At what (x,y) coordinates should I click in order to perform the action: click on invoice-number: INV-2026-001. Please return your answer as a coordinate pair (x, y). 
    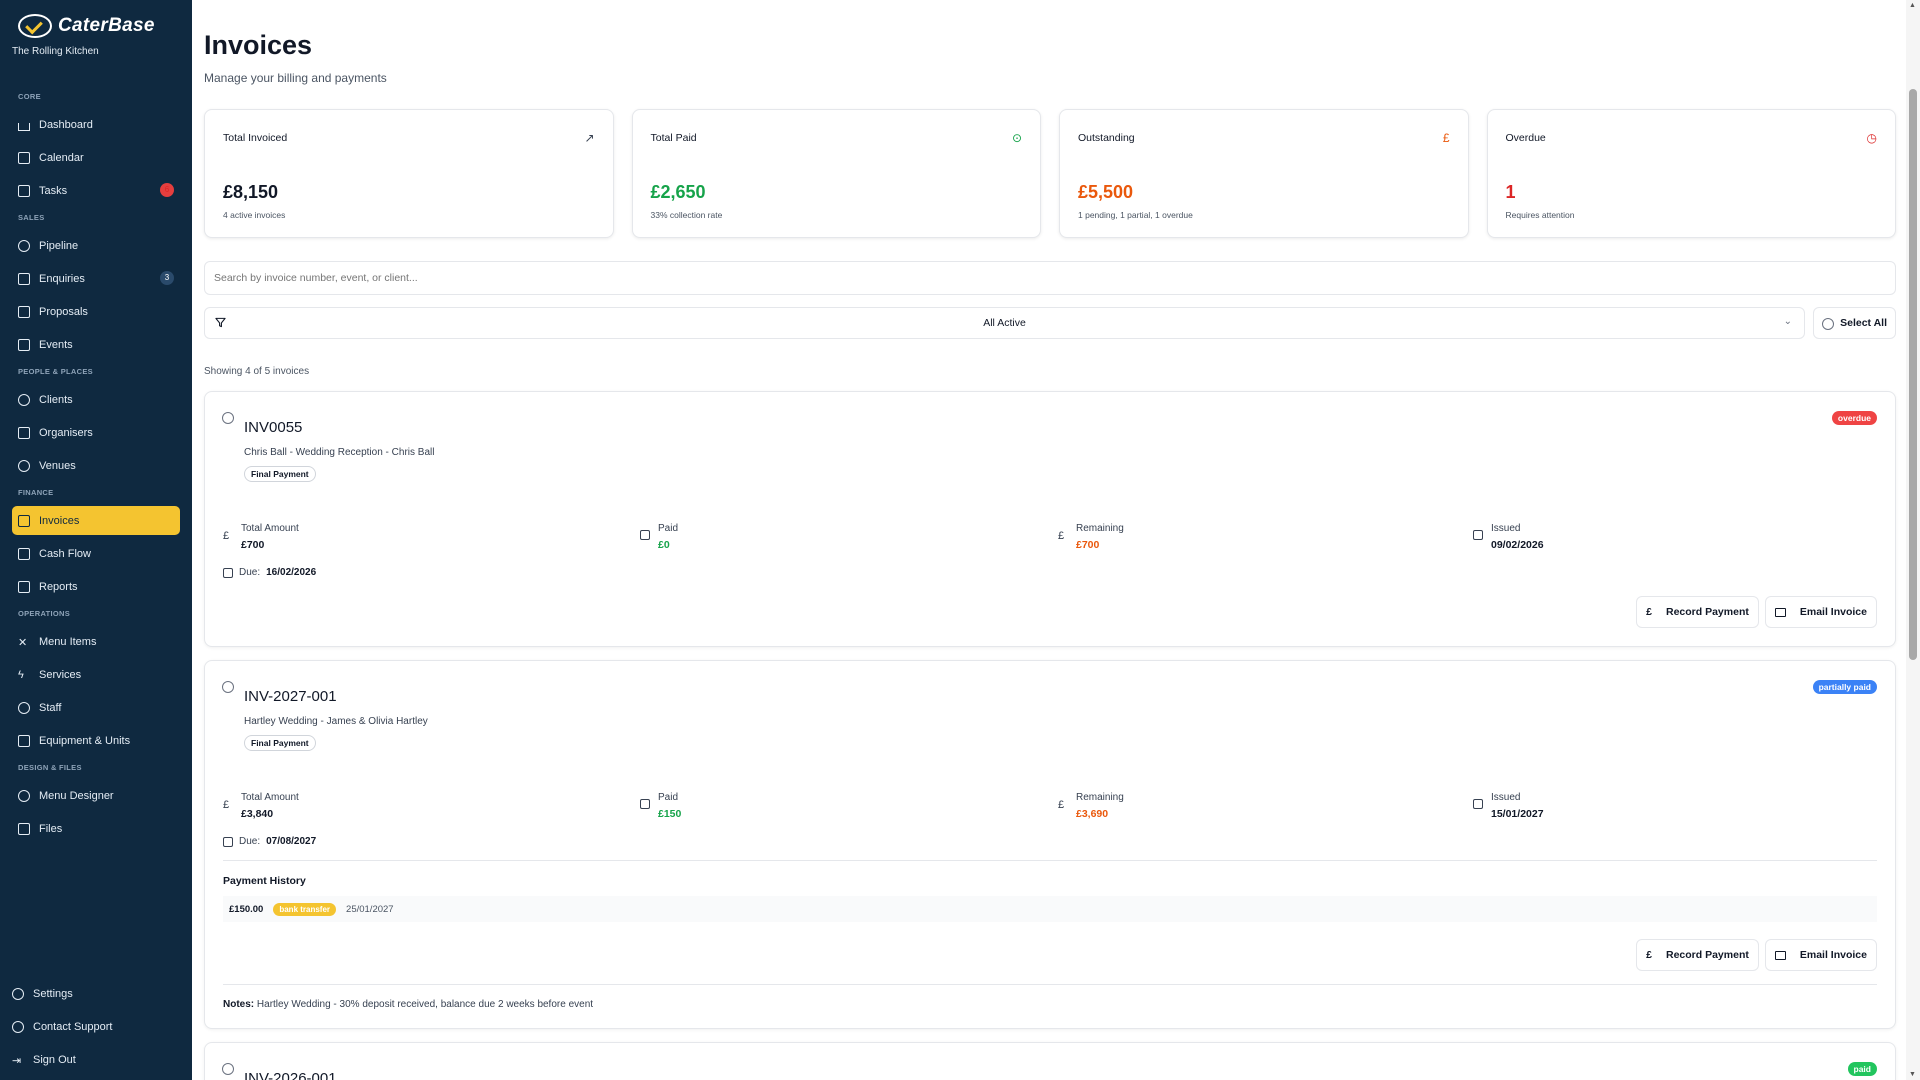
    Looking at the image, I should click on (290, 1075).